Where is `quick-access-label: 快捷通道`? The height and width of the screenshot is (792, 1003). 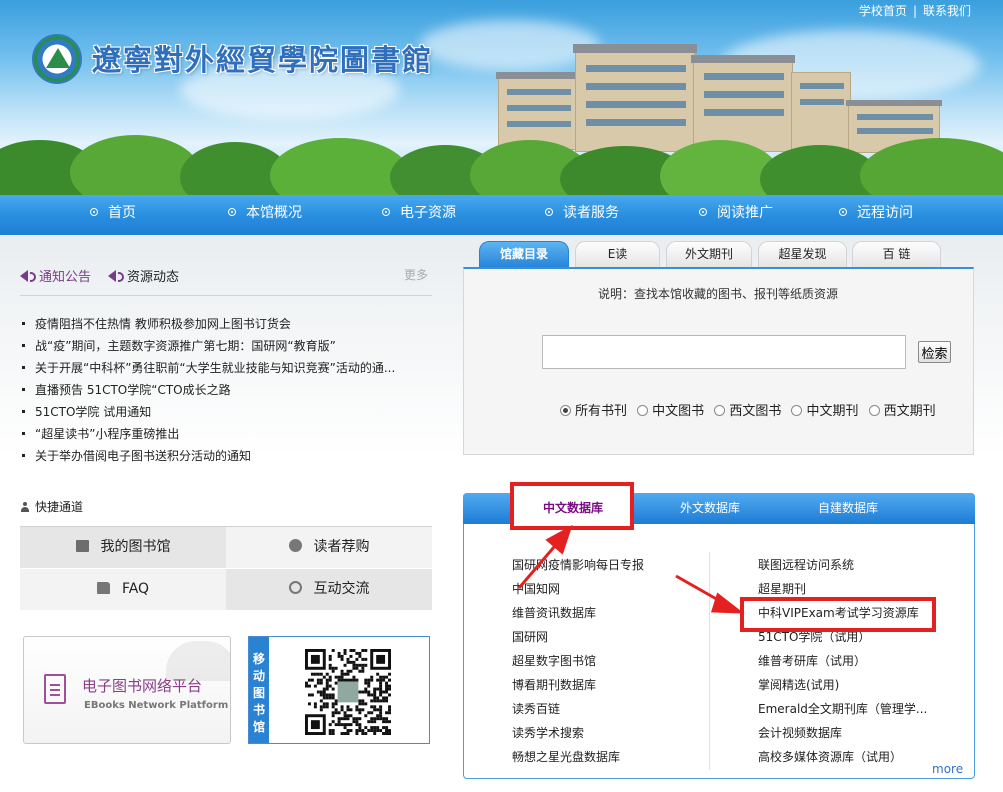
quick-access-label: 快捷通道 is located at coordinates (59, 507).